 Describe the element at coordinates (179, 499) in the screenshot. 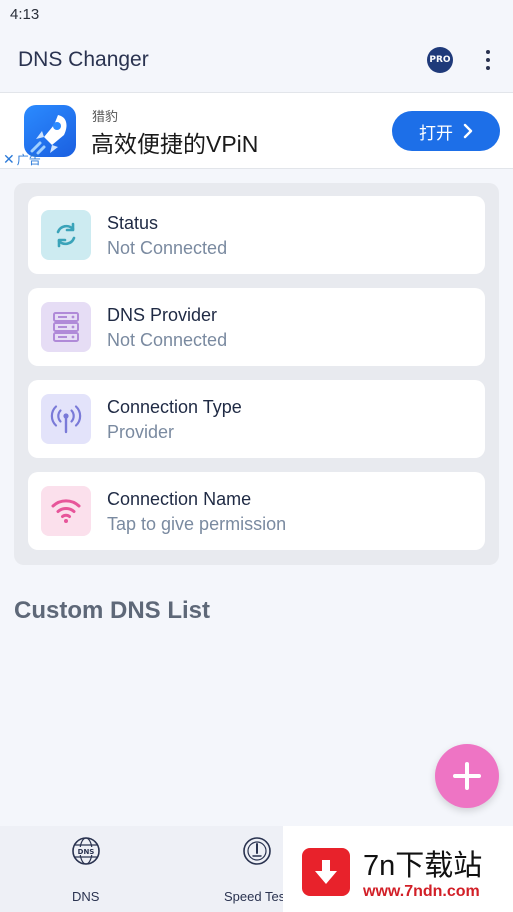

I see `connection-name-title: Connection Name` at that location.